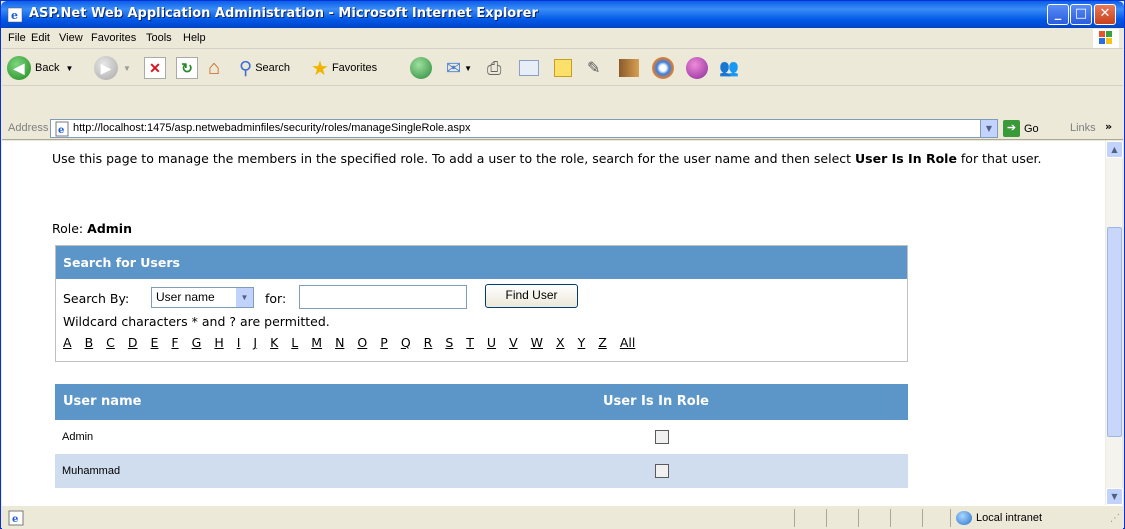 This screenshot has width=1125, height=529. Describe the element at coordinates (481, 437) in the screenshot. I see `table-row: Admin` at that location.